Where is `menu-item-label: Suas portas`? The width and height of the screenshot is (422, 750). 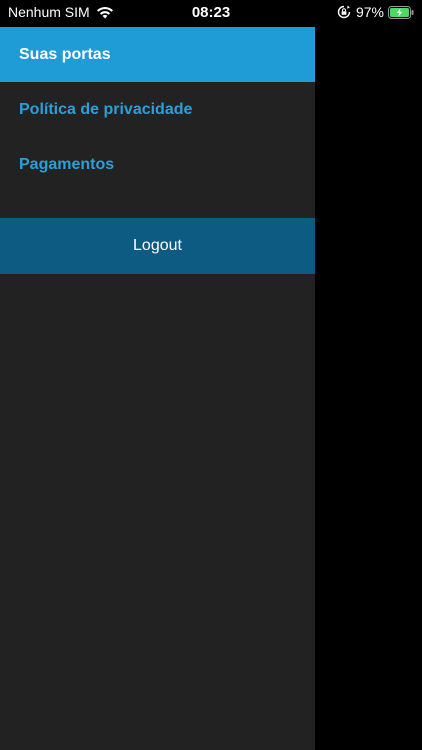 menu-item-label: Suas portas is located at coordinates (65, 54).